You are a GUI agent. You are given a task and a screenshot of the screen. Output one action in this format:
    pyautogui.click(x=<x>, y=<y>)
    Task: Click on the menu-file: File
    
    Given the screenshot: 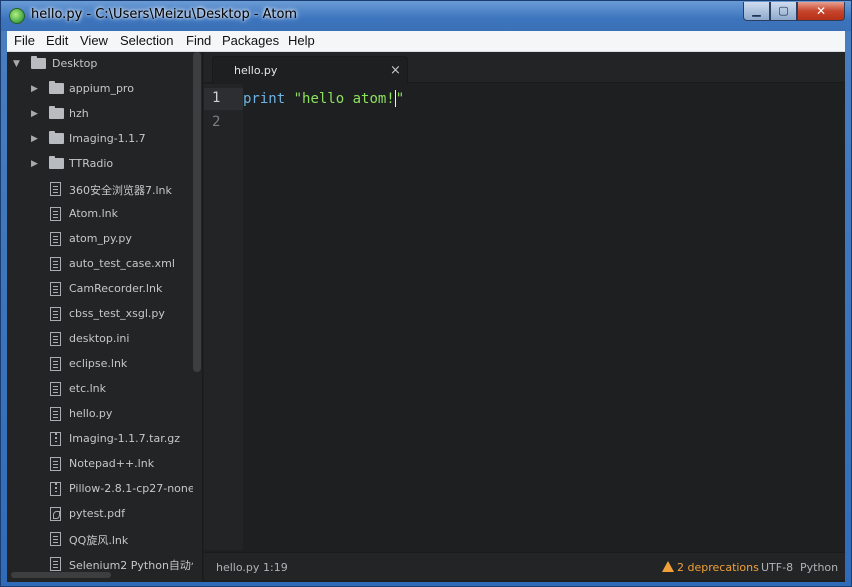 What is the action you would take?
    pyautogui.click(x=24, y=40)
    